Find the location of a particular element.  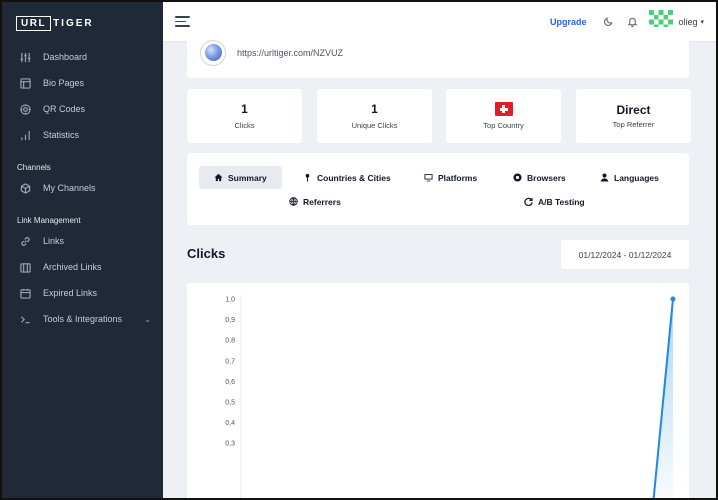

tab-ab-testing: A/B Testing is located at coordinates (554, 201).